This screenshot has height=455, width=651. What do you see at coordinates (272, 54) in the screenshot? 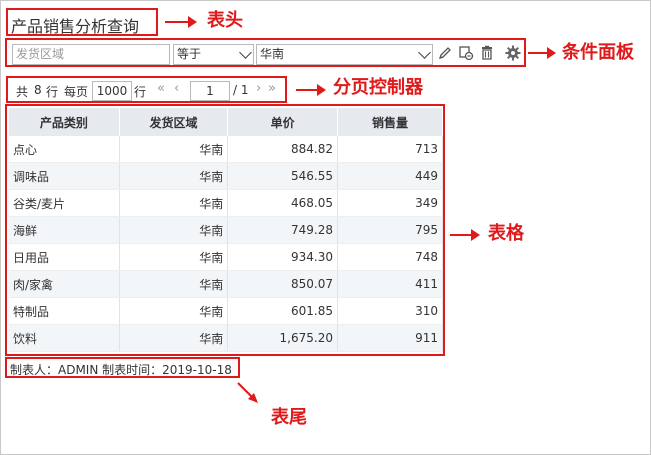
I see `condition-value: 华南` at bounding box center [272, 54].